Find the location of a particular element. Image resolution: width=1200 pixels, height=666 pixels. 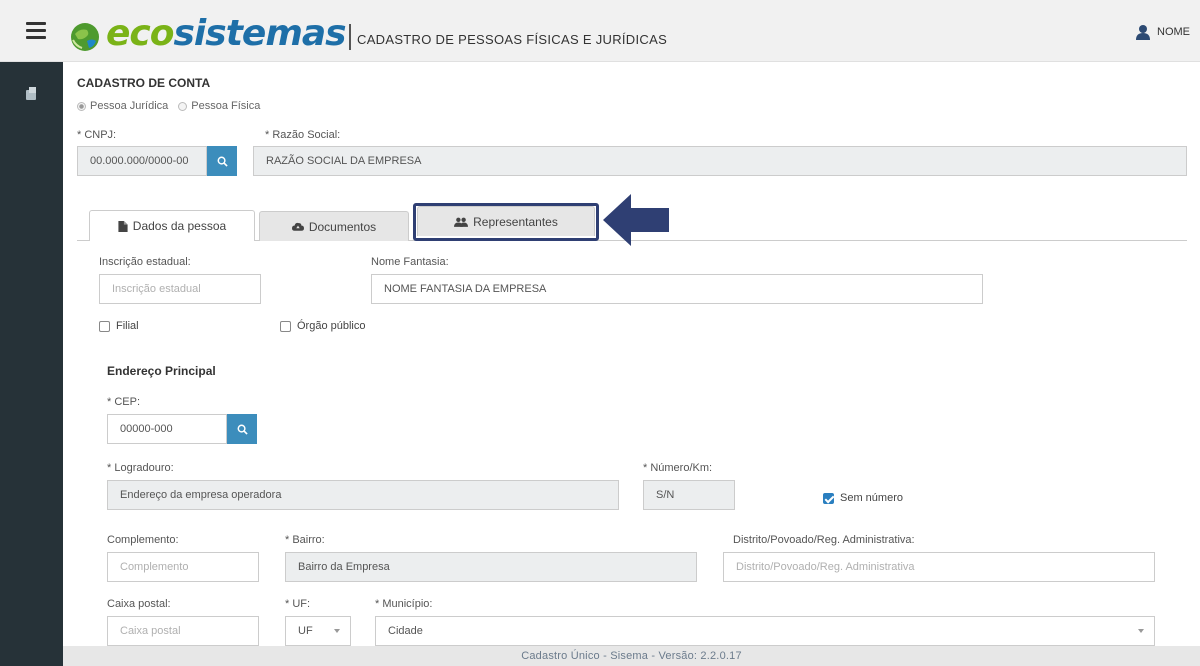

tab-dados-da-pessoa: Dados da pessoa is located at coordinates (172, 225).